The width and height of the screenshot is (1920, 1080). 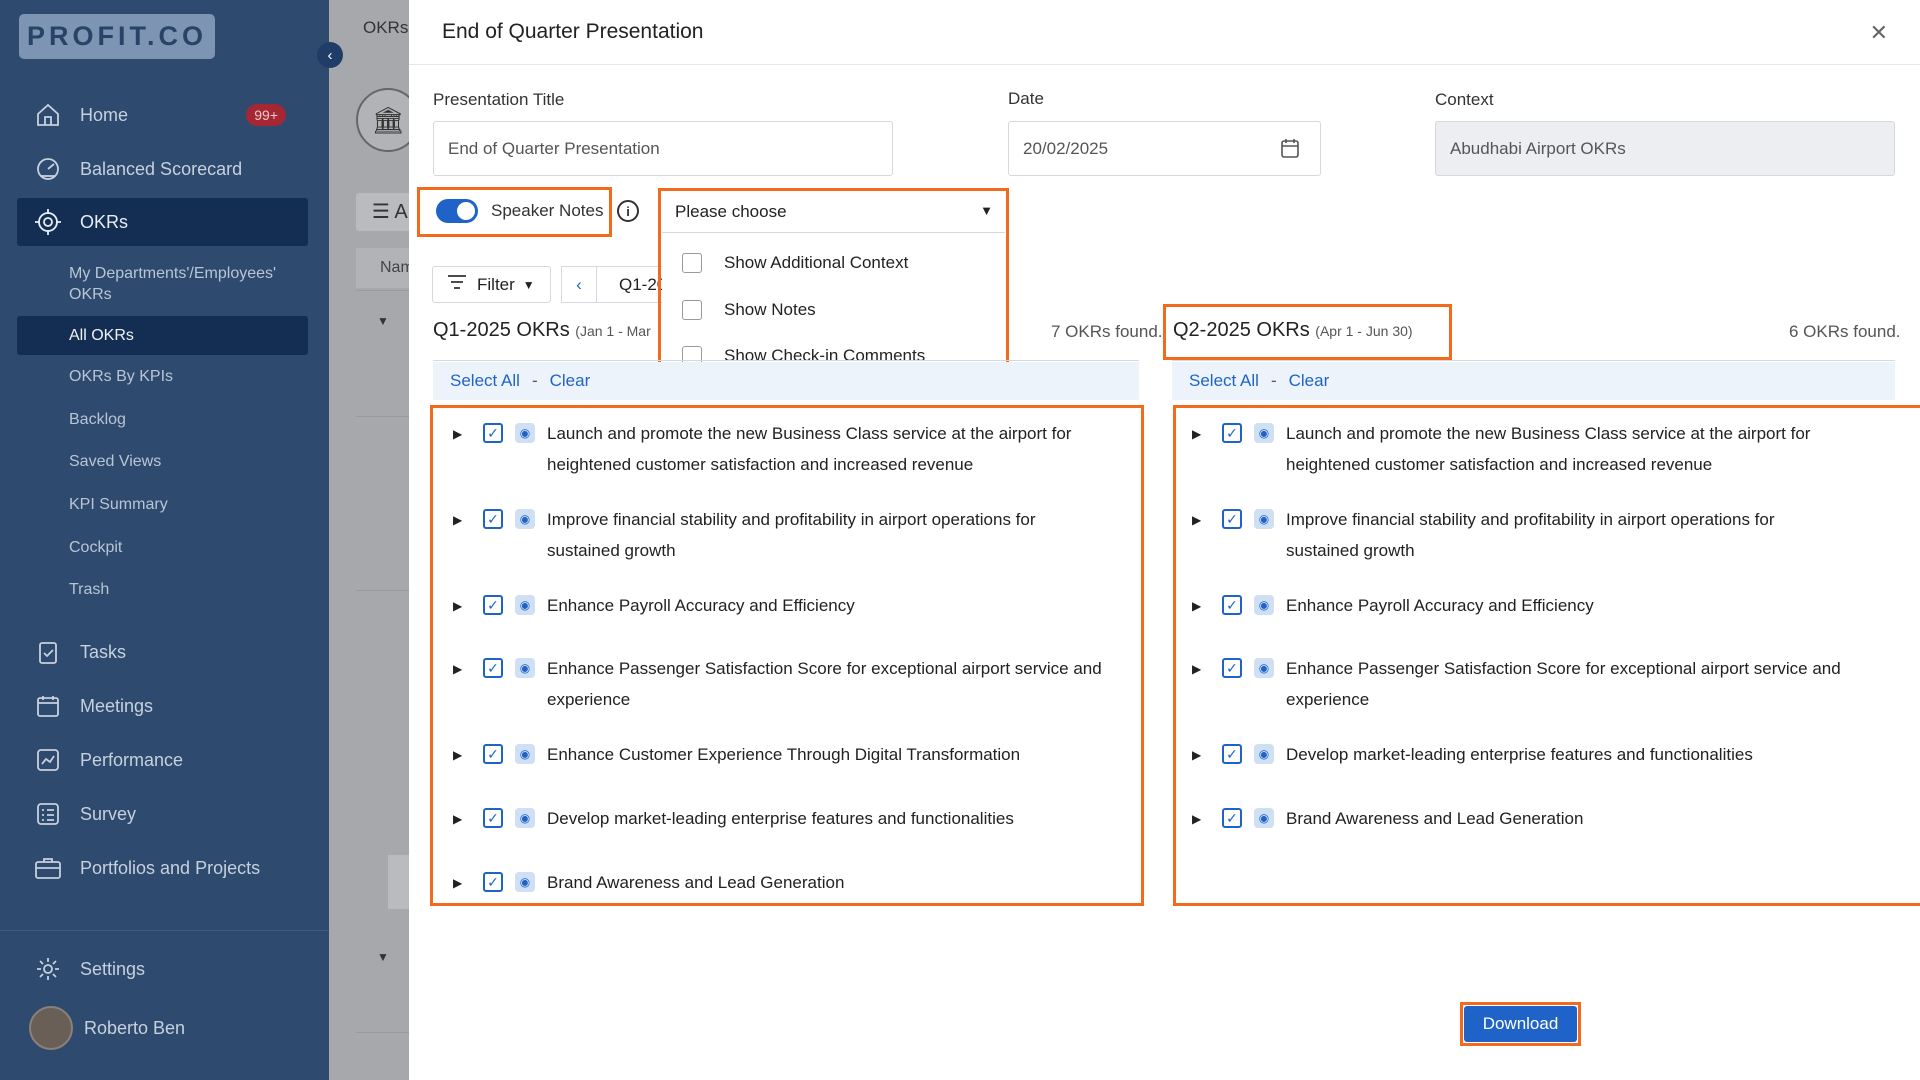 I want to click on q1-okr-item: ▶ ✓ ◉ Brand Awareness and Lead Generation, so click(x=780, y=883).